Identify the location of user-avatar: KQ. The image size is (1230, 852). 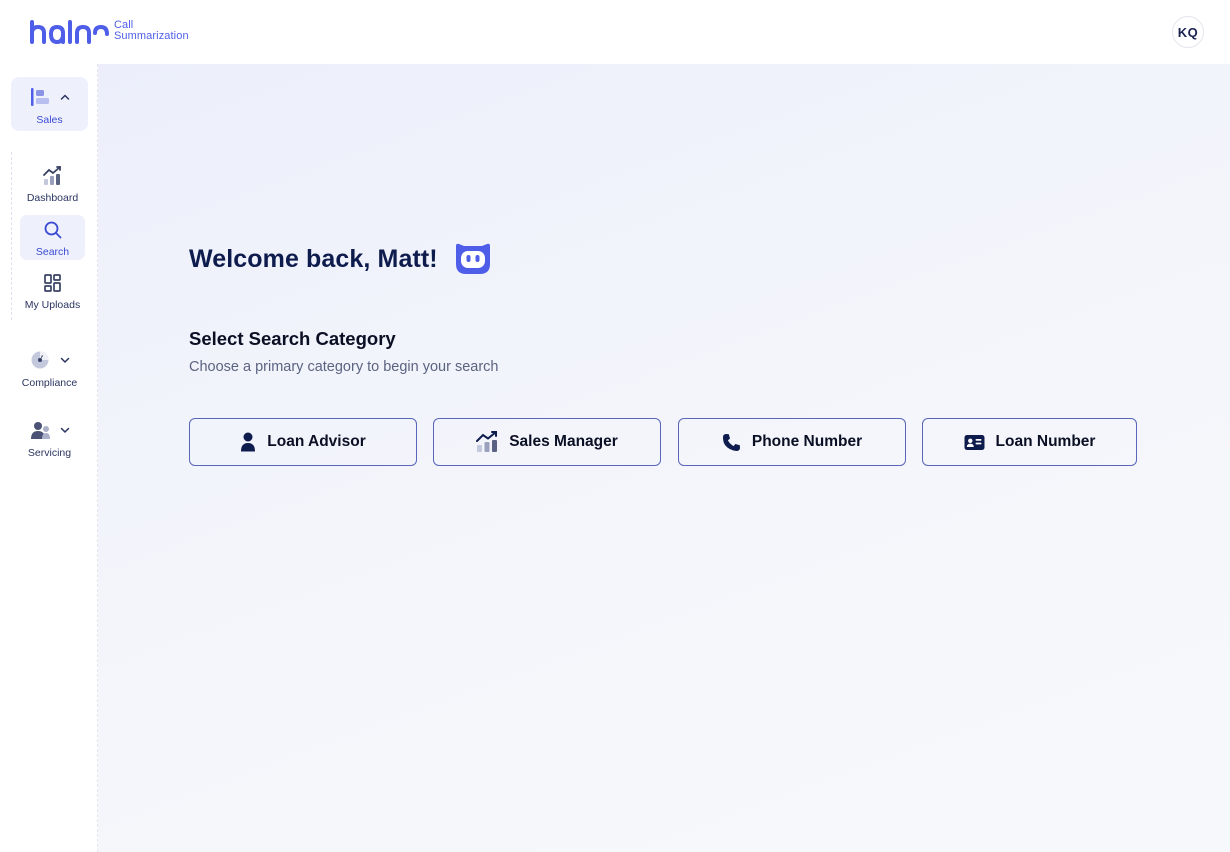
(1188, 32).